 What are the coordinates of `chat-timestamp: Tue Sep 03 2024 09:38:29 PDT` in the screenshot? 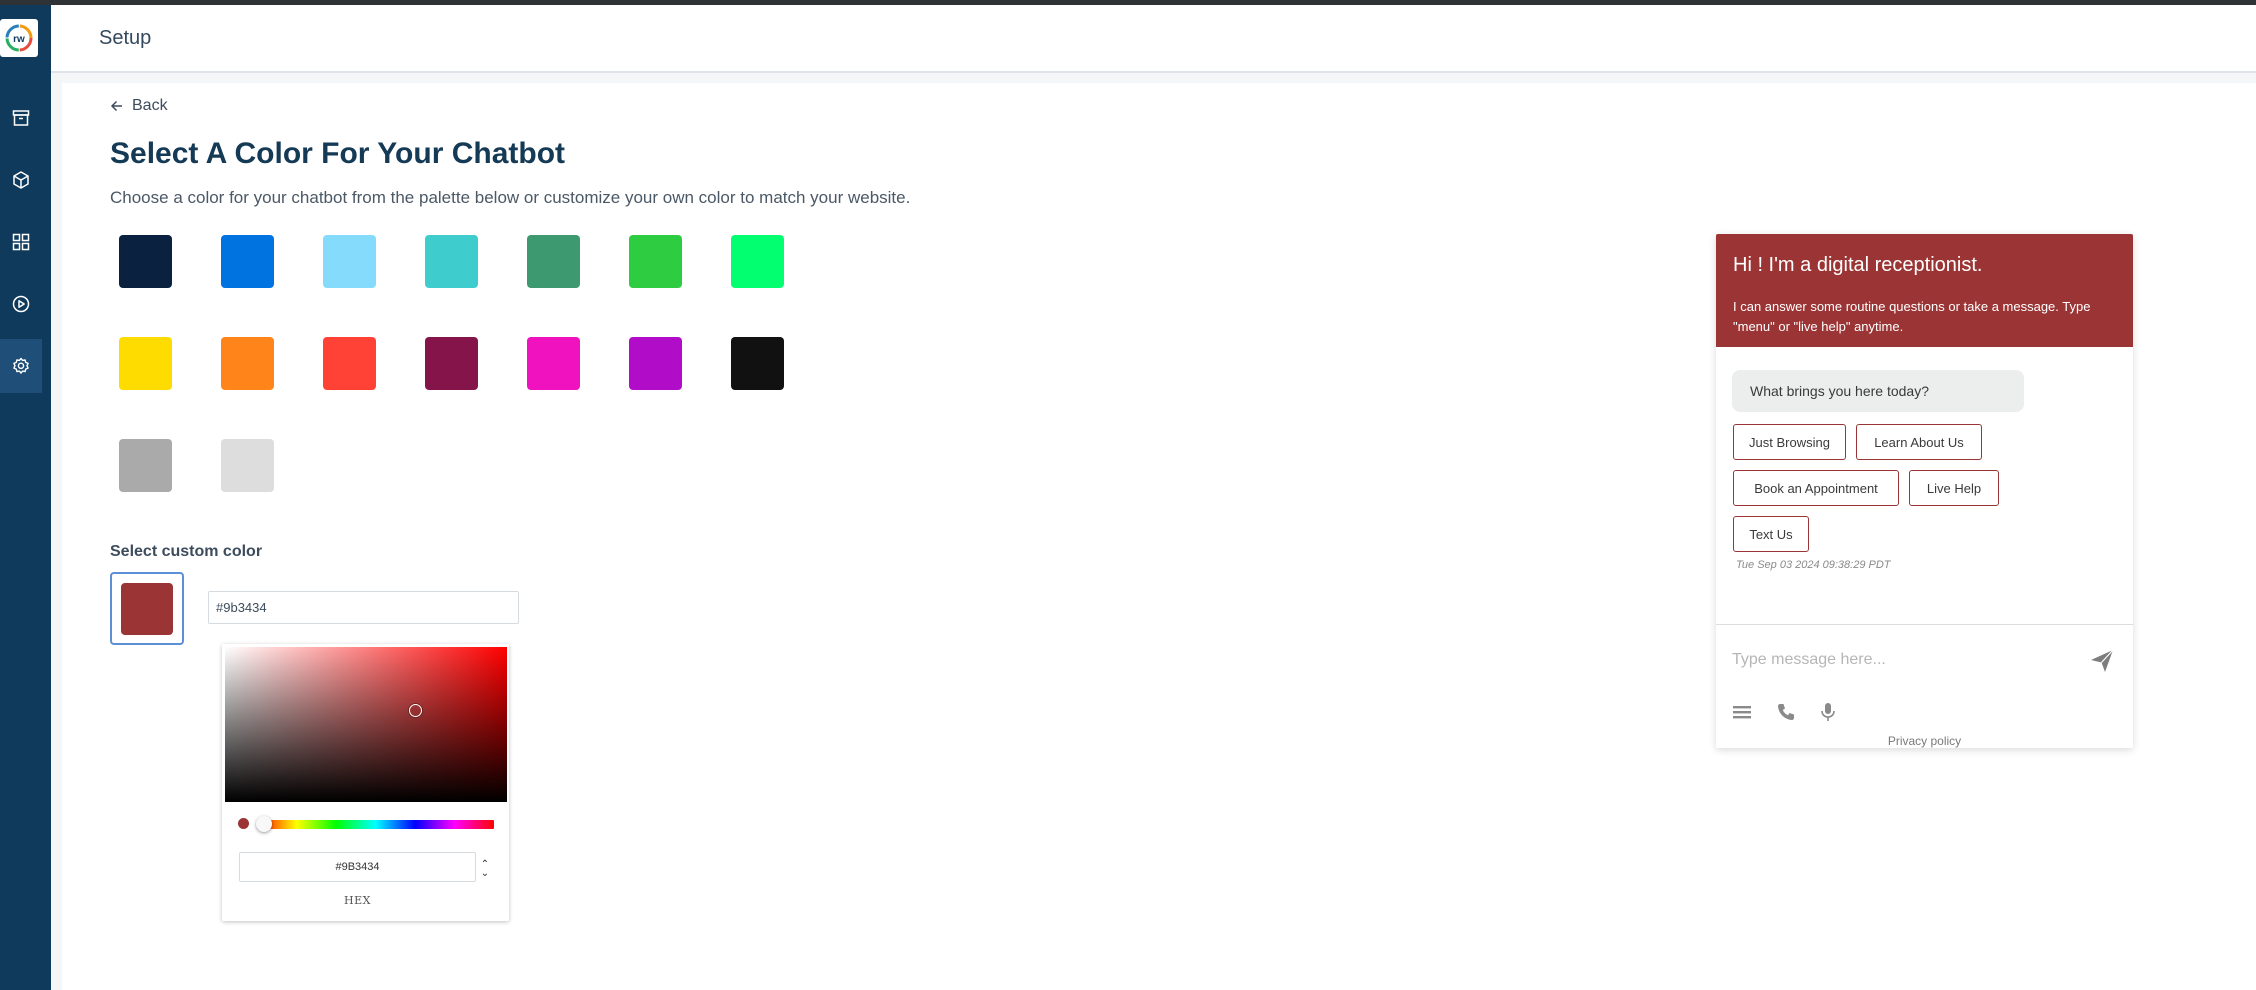 It's located at (1813, 565).